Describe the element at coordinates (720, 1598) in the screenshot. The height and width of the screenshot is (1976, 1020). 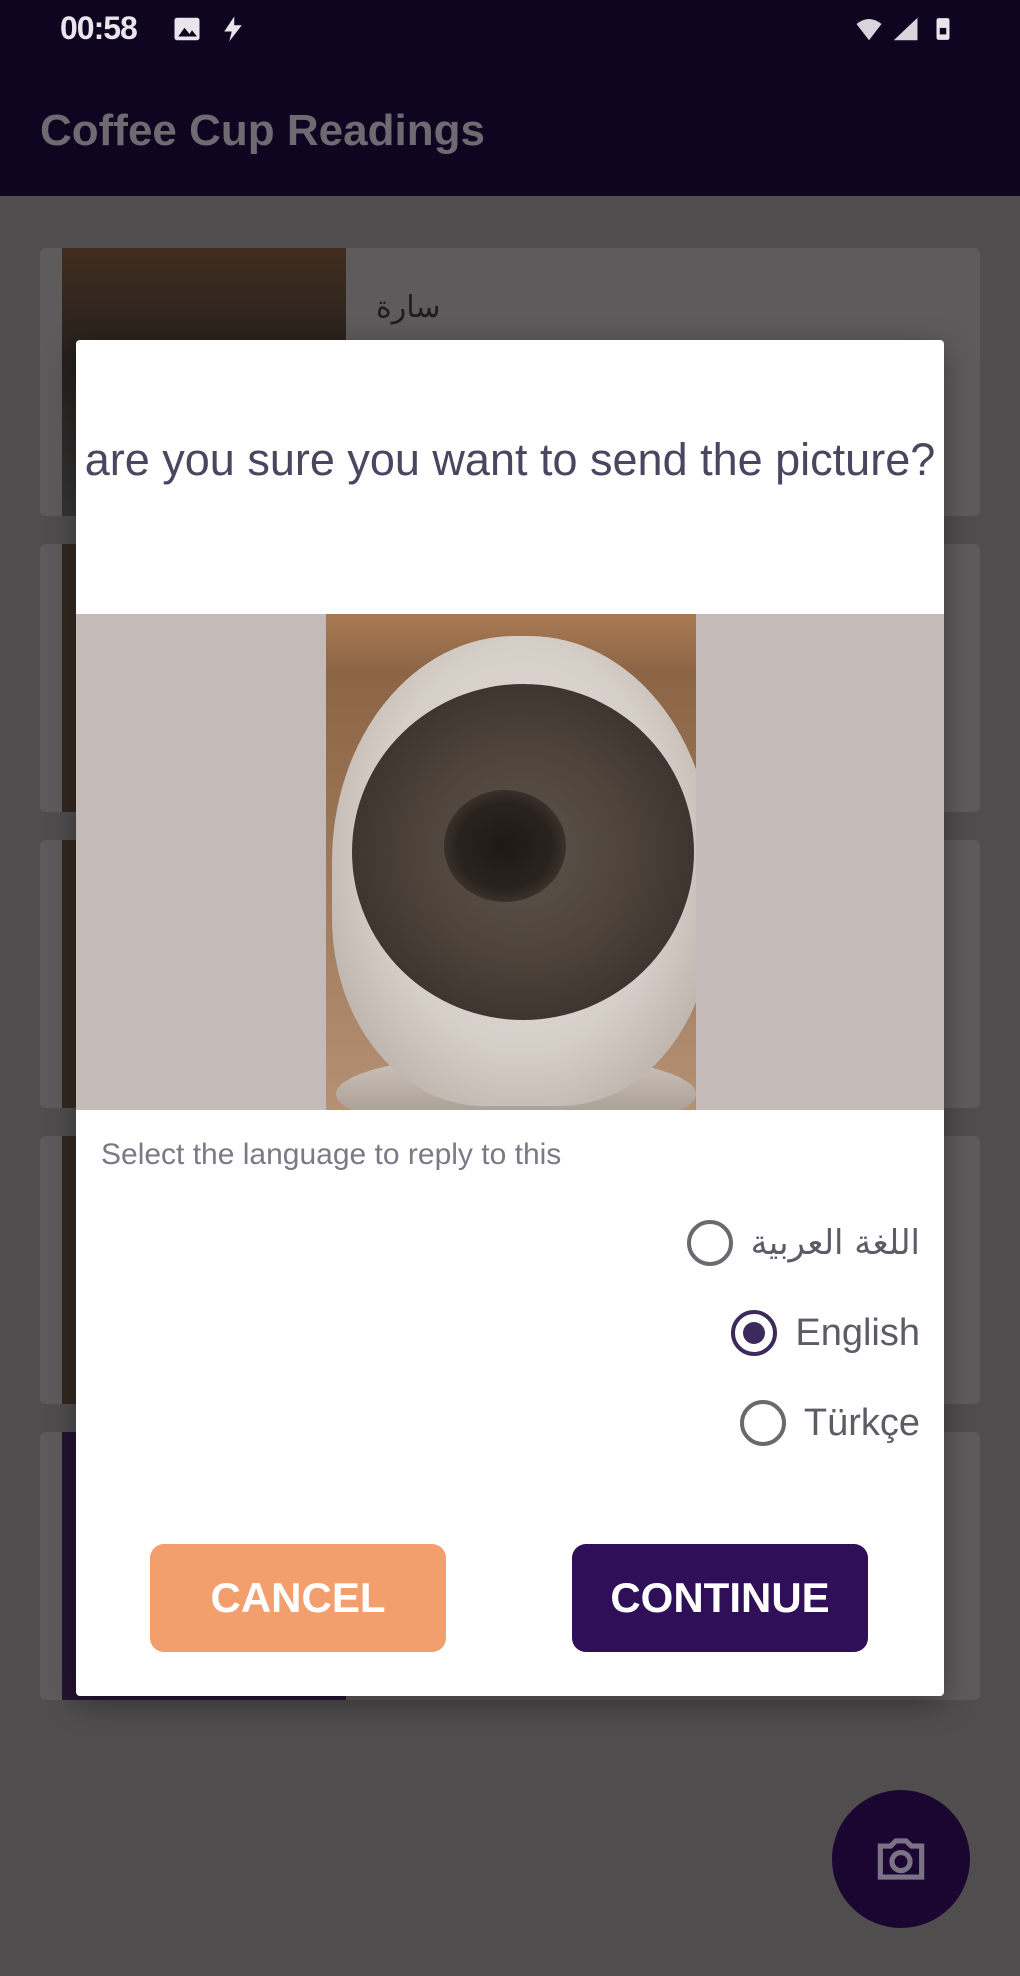
I see `continue-button: CONTINUE` at that location.